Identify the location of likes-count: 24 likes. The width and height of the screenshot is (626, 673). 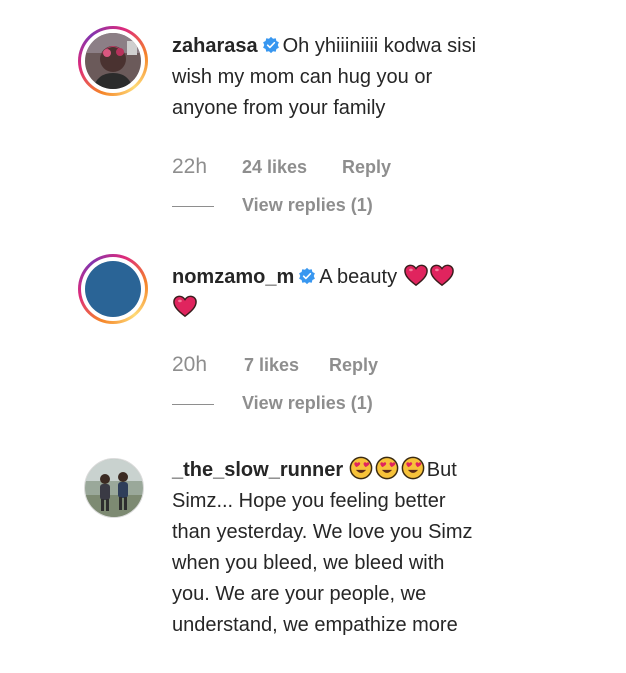
(274, 167).